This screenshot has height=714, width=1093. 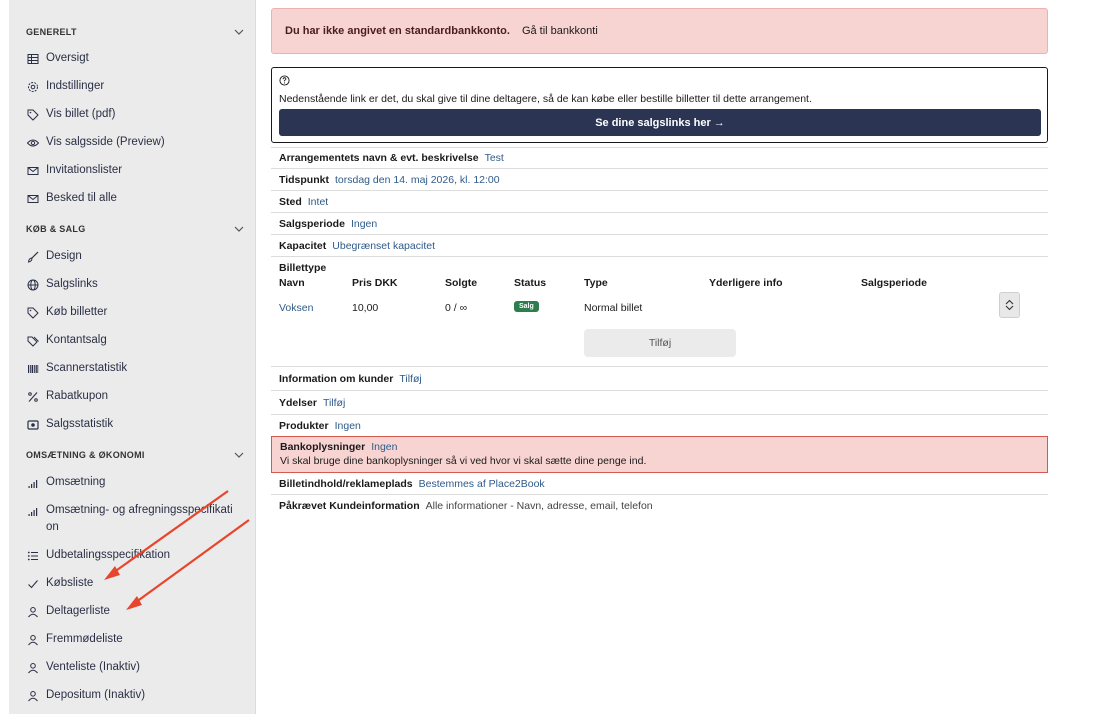 What do you see at coordinates (137, 284) in the screenshot?
I see `sidebar-item-salgslinks: Salgslinks` at bounding box center [137, 284].